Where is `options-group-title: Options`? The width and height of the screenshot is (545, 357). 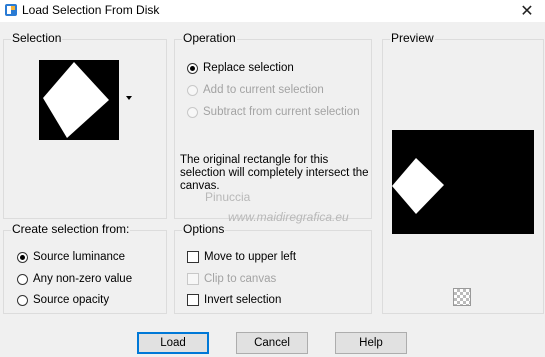 options-group-title: Options is located at coordinates (204, 229).